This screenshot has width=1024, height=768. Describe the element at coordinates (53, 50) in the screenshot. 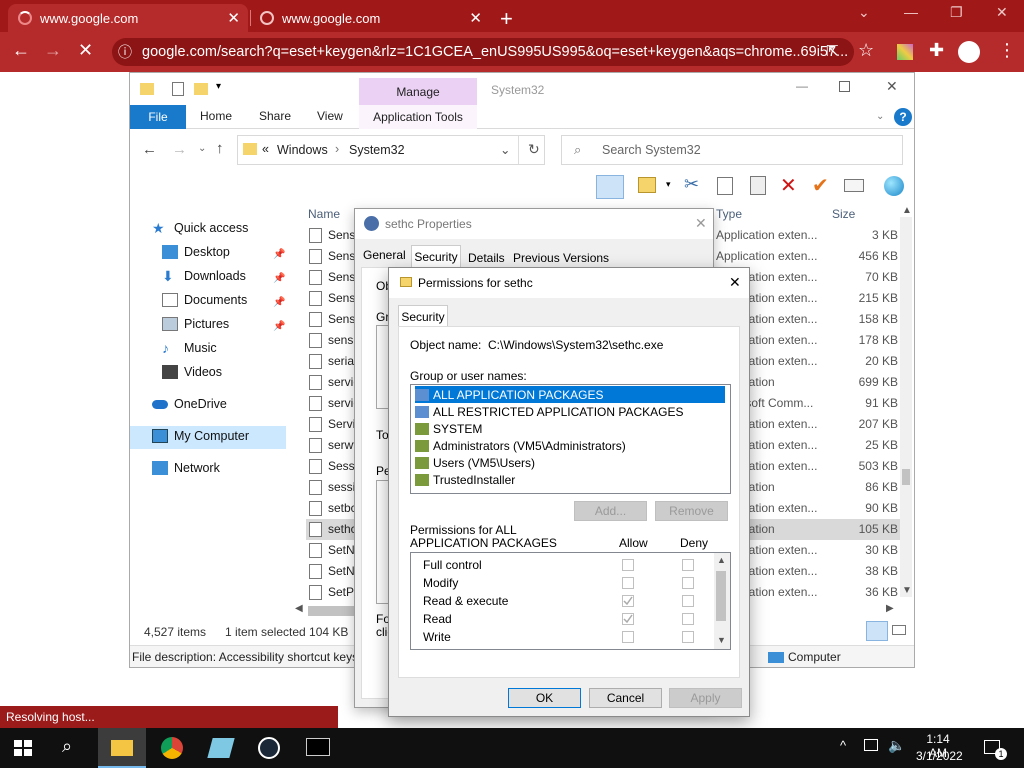

I see `forward-icon: →` at that location.